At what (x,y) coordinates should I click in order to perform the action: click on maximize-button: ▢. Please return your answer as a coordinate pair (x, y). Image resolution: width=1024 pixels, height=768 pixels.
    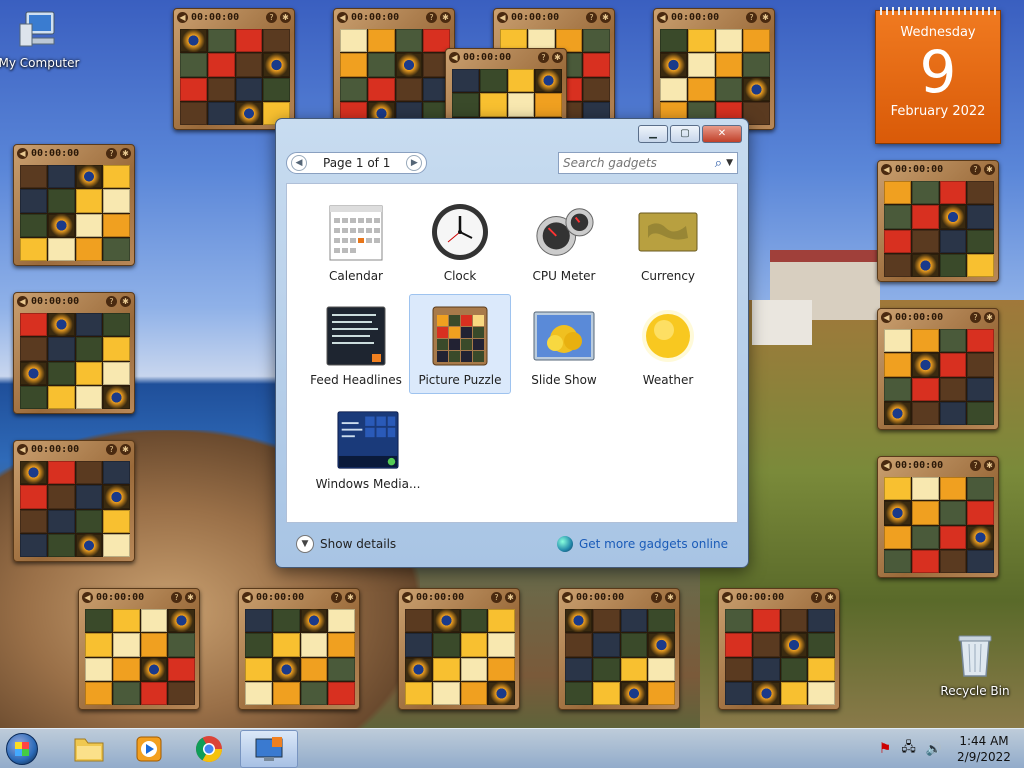
    Looking at the image, I should click on (685, 134).